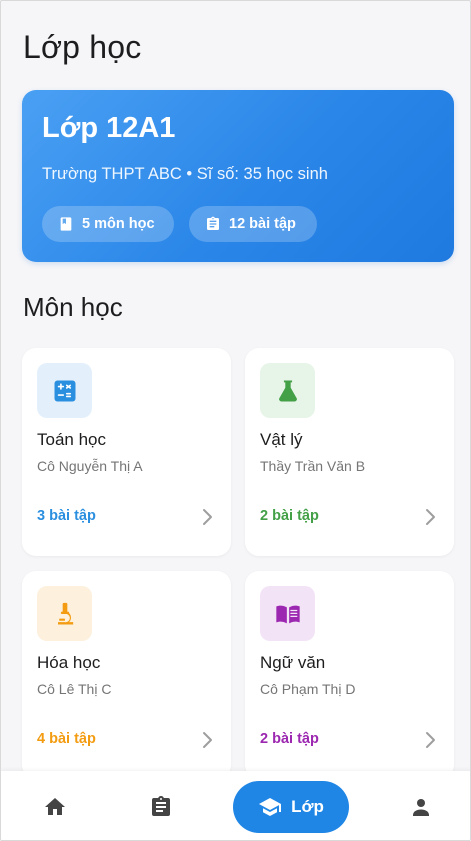  What do you see at coordinates (74, 689) in the screenshot?
I see `subject-teacher: Cô Lê Thị C` at bounding box center [74, 689].